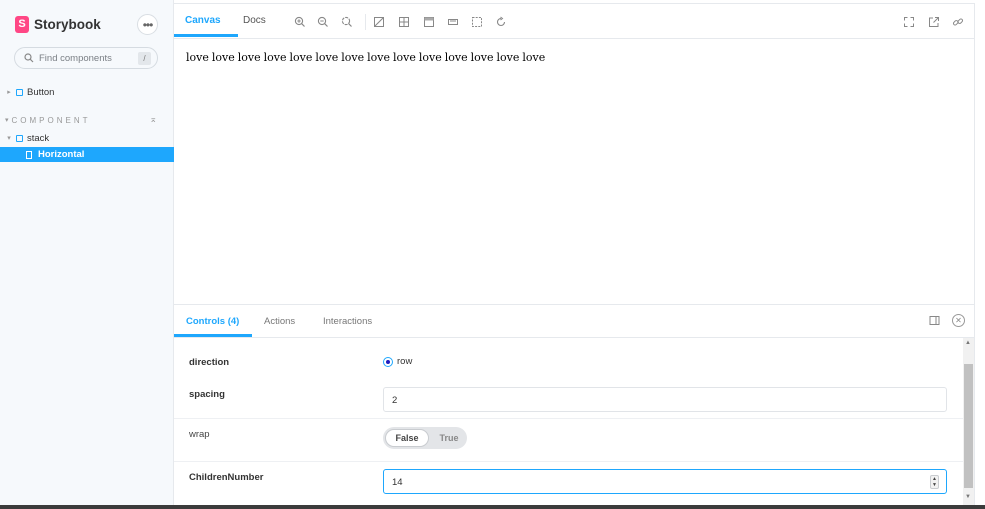 The height and width of the screenshot is (509, 985). I want to click on spacing-input: 2, so click(665, 399).